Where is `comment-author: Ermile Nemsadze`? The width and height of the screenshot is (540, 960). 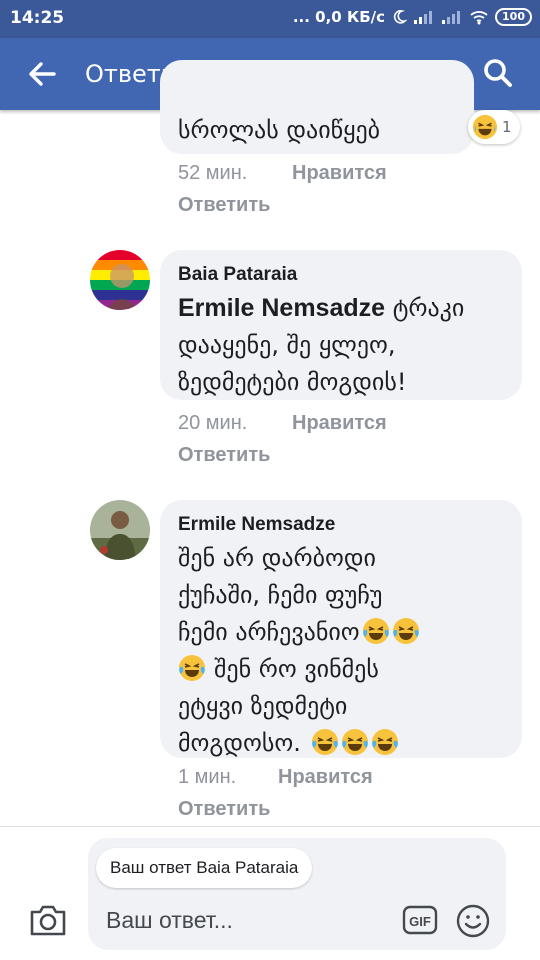
comment-author: Ermile Nemsadze is located at coordinates (256, 525).